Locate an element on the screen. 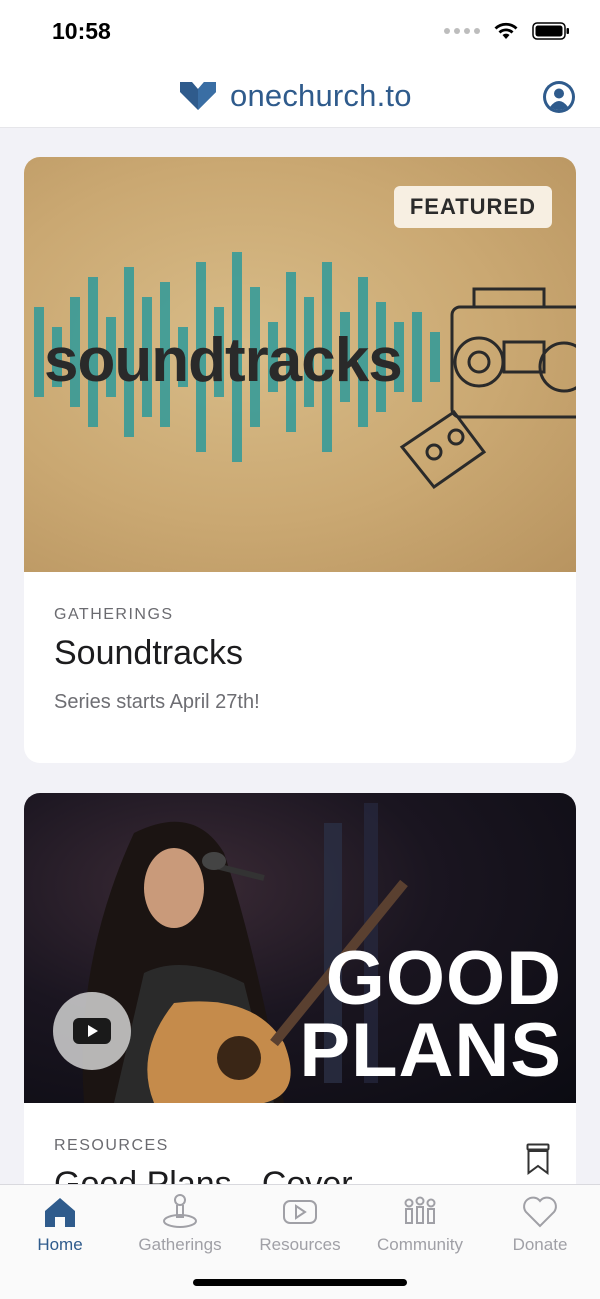  tab-donate: Donate is located at coordinates (540, 1224).